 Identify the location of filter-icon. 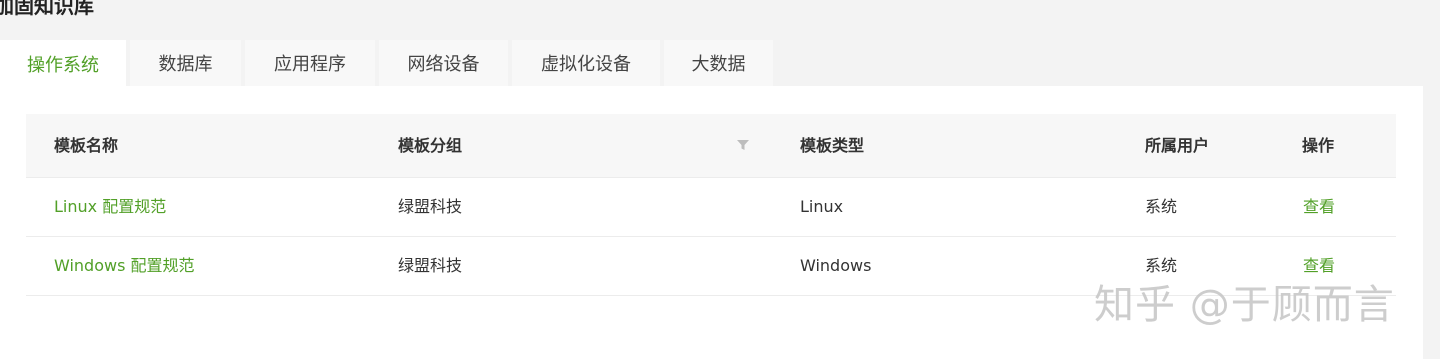
(743, 145).